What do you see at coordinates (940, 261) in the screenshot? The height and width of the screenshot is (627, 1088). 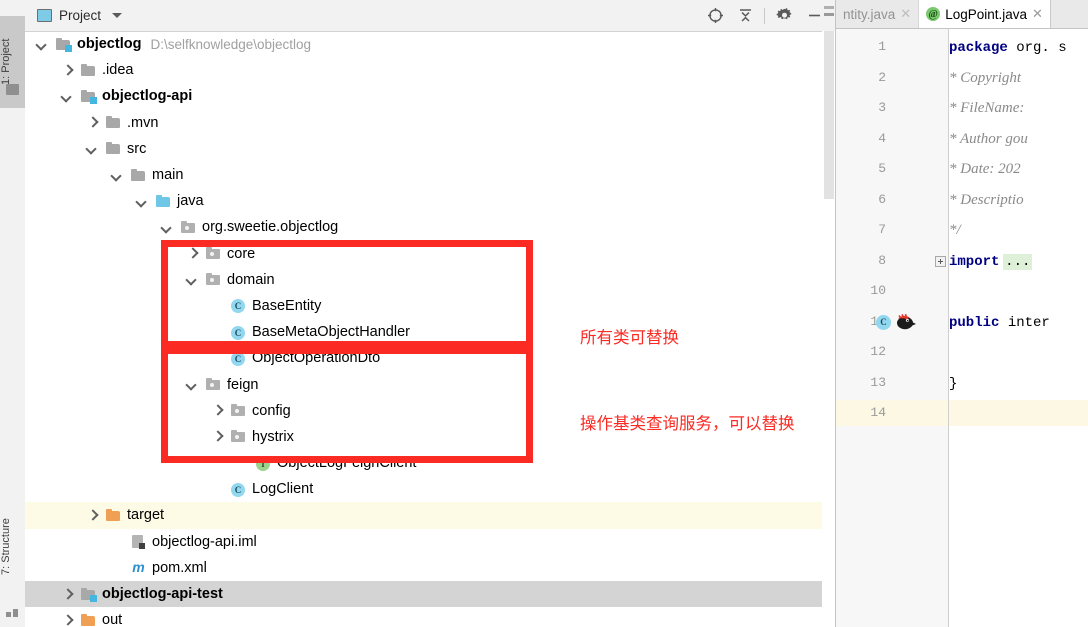 I see `expand-fold-icon` at bounding box center [940, 261].